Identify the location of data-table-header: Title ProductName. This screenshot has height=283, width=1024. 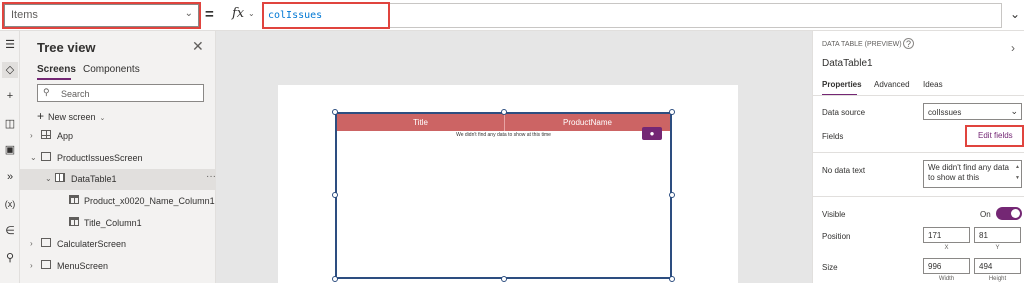
(503, 122).